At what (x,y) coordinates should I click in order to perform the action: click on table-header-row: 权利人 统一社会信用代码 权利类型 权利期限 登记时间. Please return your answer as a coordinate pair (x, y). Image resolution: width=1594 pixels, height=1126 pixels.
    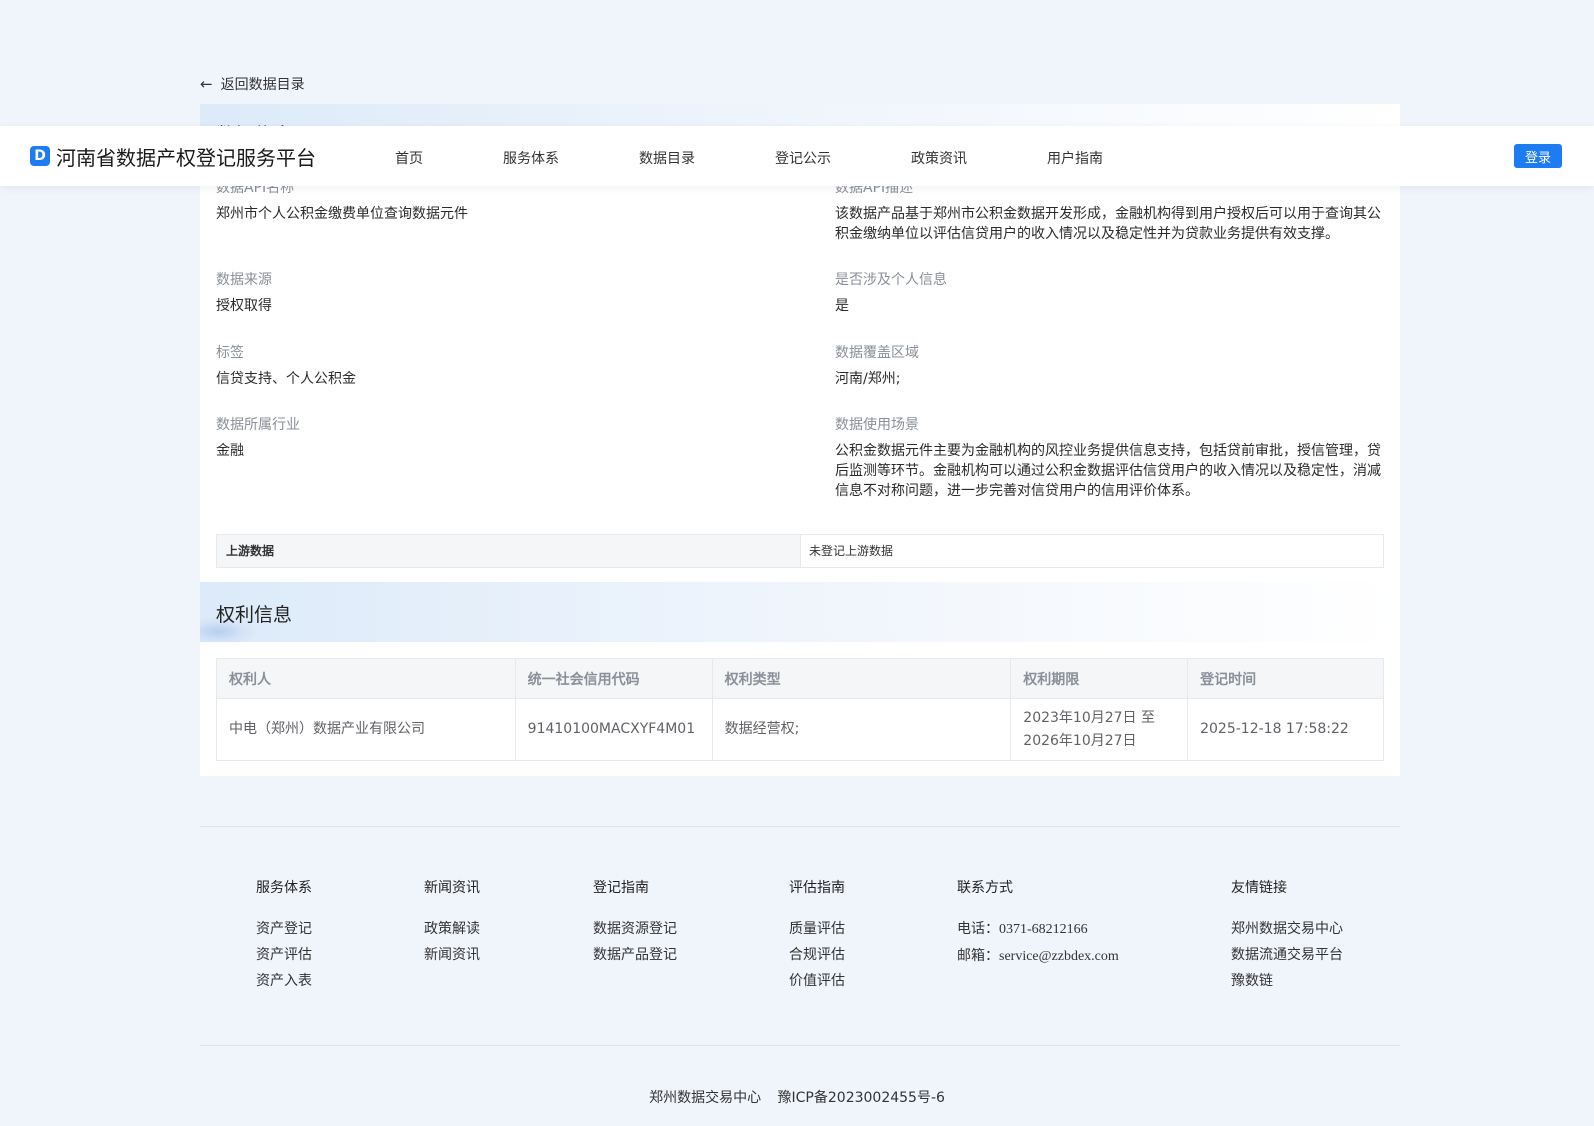
    Looking at the image, I should click on (800, 678).